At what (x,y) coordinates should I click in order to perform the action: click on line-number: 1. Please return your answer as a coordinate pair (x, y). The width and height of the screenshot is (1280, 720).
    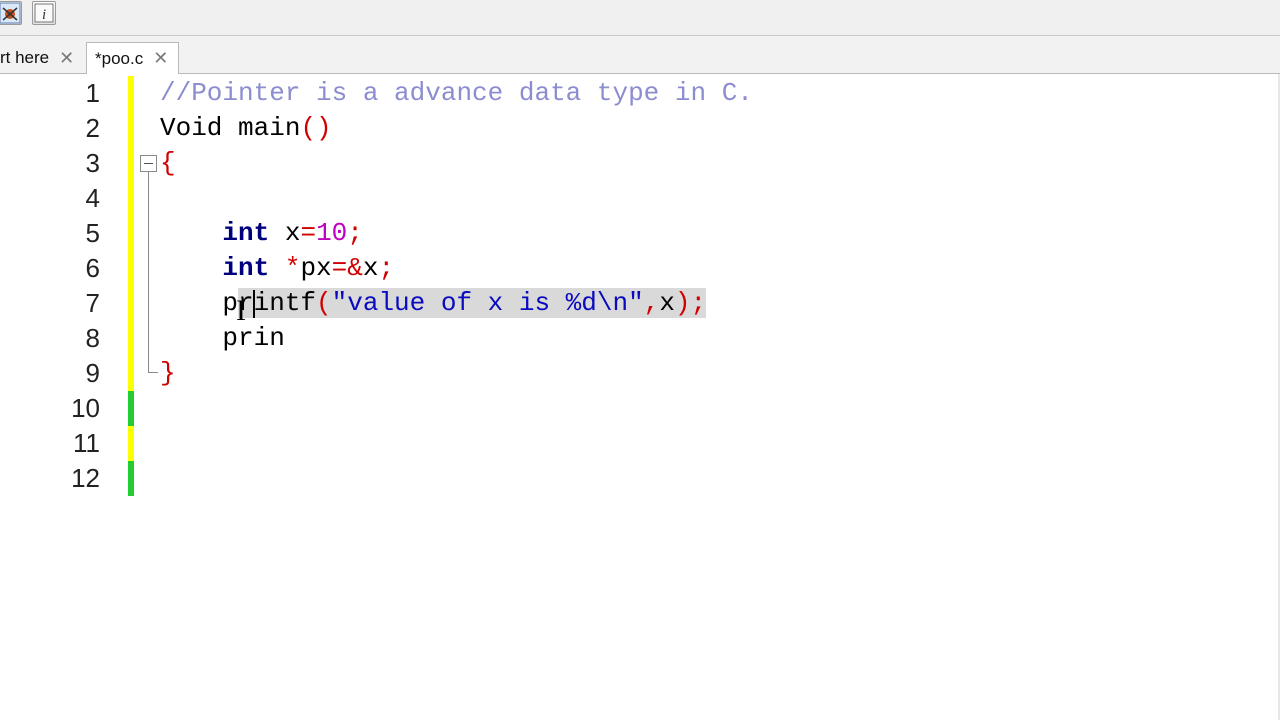
    Looking at the image, I should click on (92, 93).